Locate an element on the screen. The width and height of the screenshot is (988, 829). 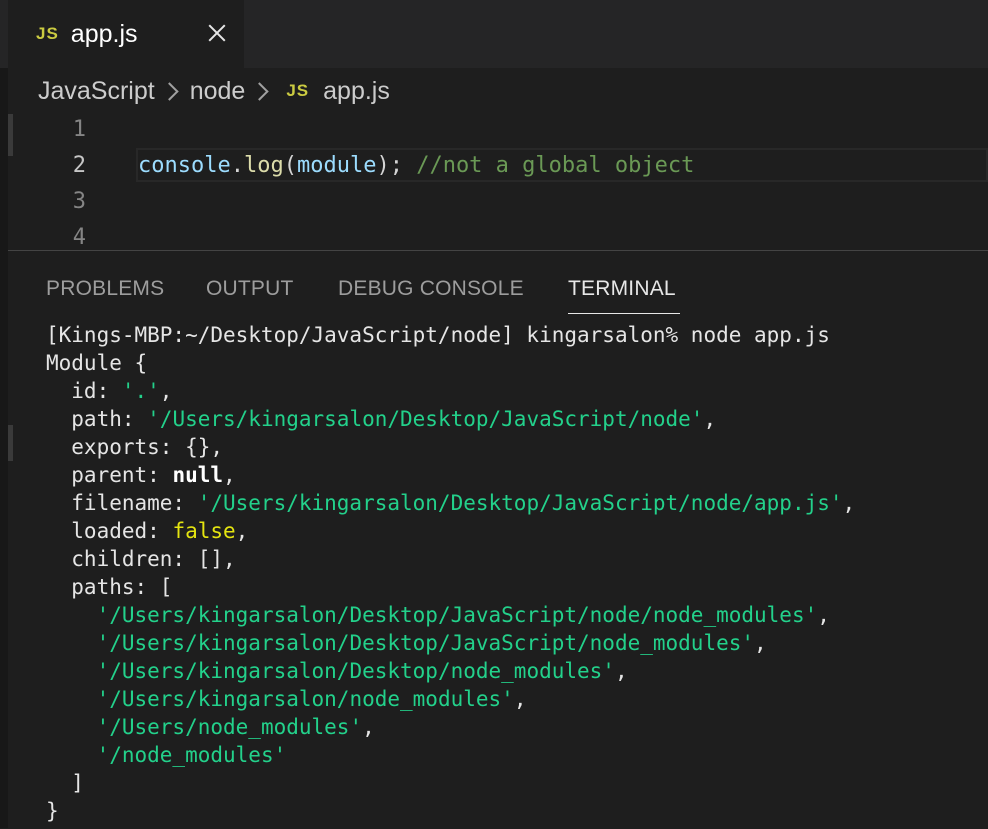
panel-tab-bar: PROBLEMS OUTPUT DEBUG CONSOLE TERMINAL is located at coordinates (498, 286).